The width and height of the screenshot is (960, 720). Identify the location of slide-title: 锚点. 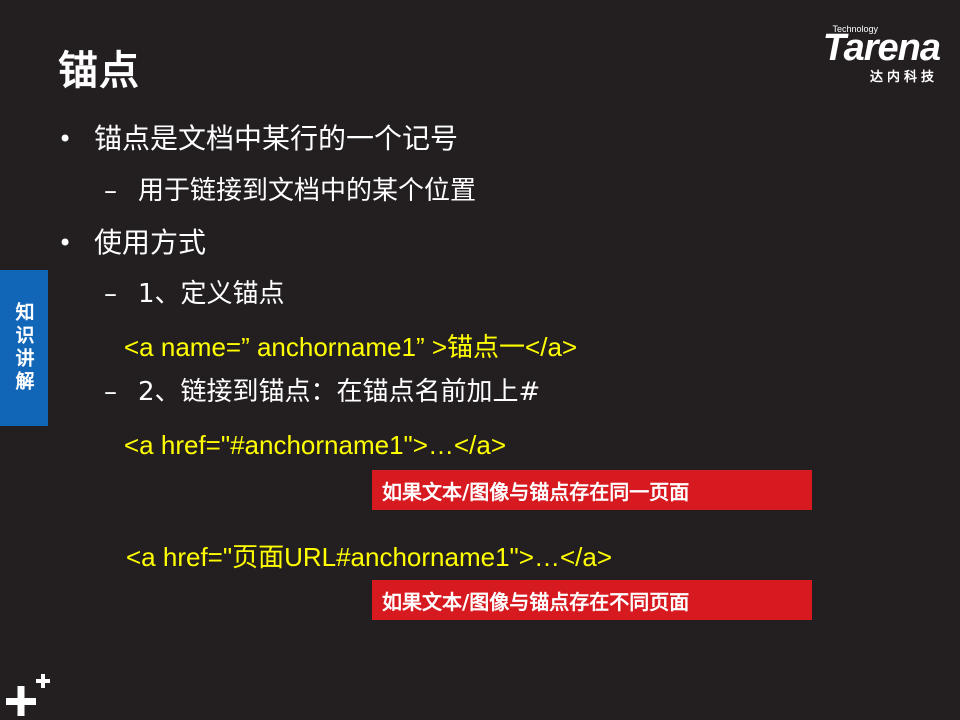
(99, 71).